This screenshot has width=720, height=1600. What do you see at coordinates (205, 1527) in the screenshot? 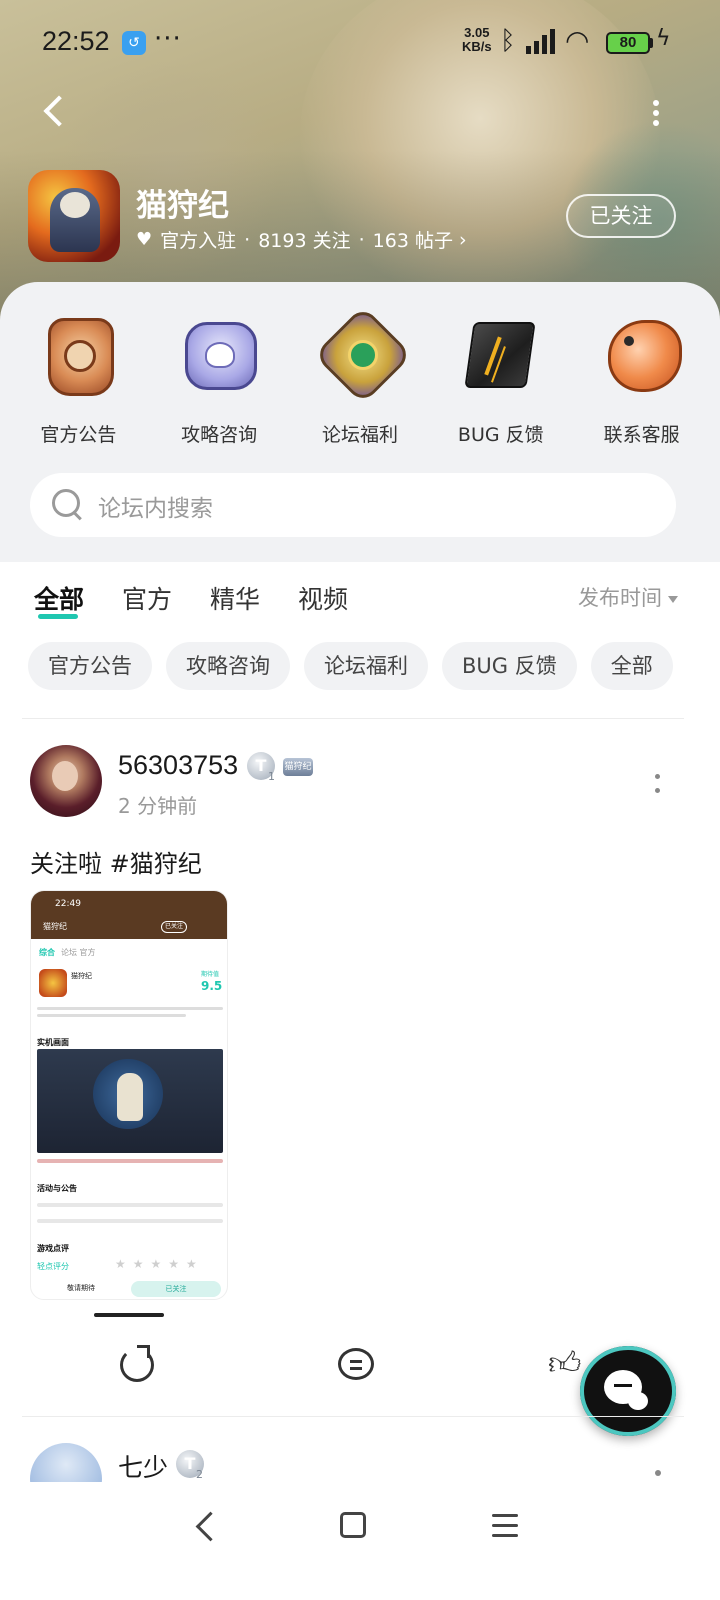
I see `system-back-icon` at bounding box center [205, 1527].